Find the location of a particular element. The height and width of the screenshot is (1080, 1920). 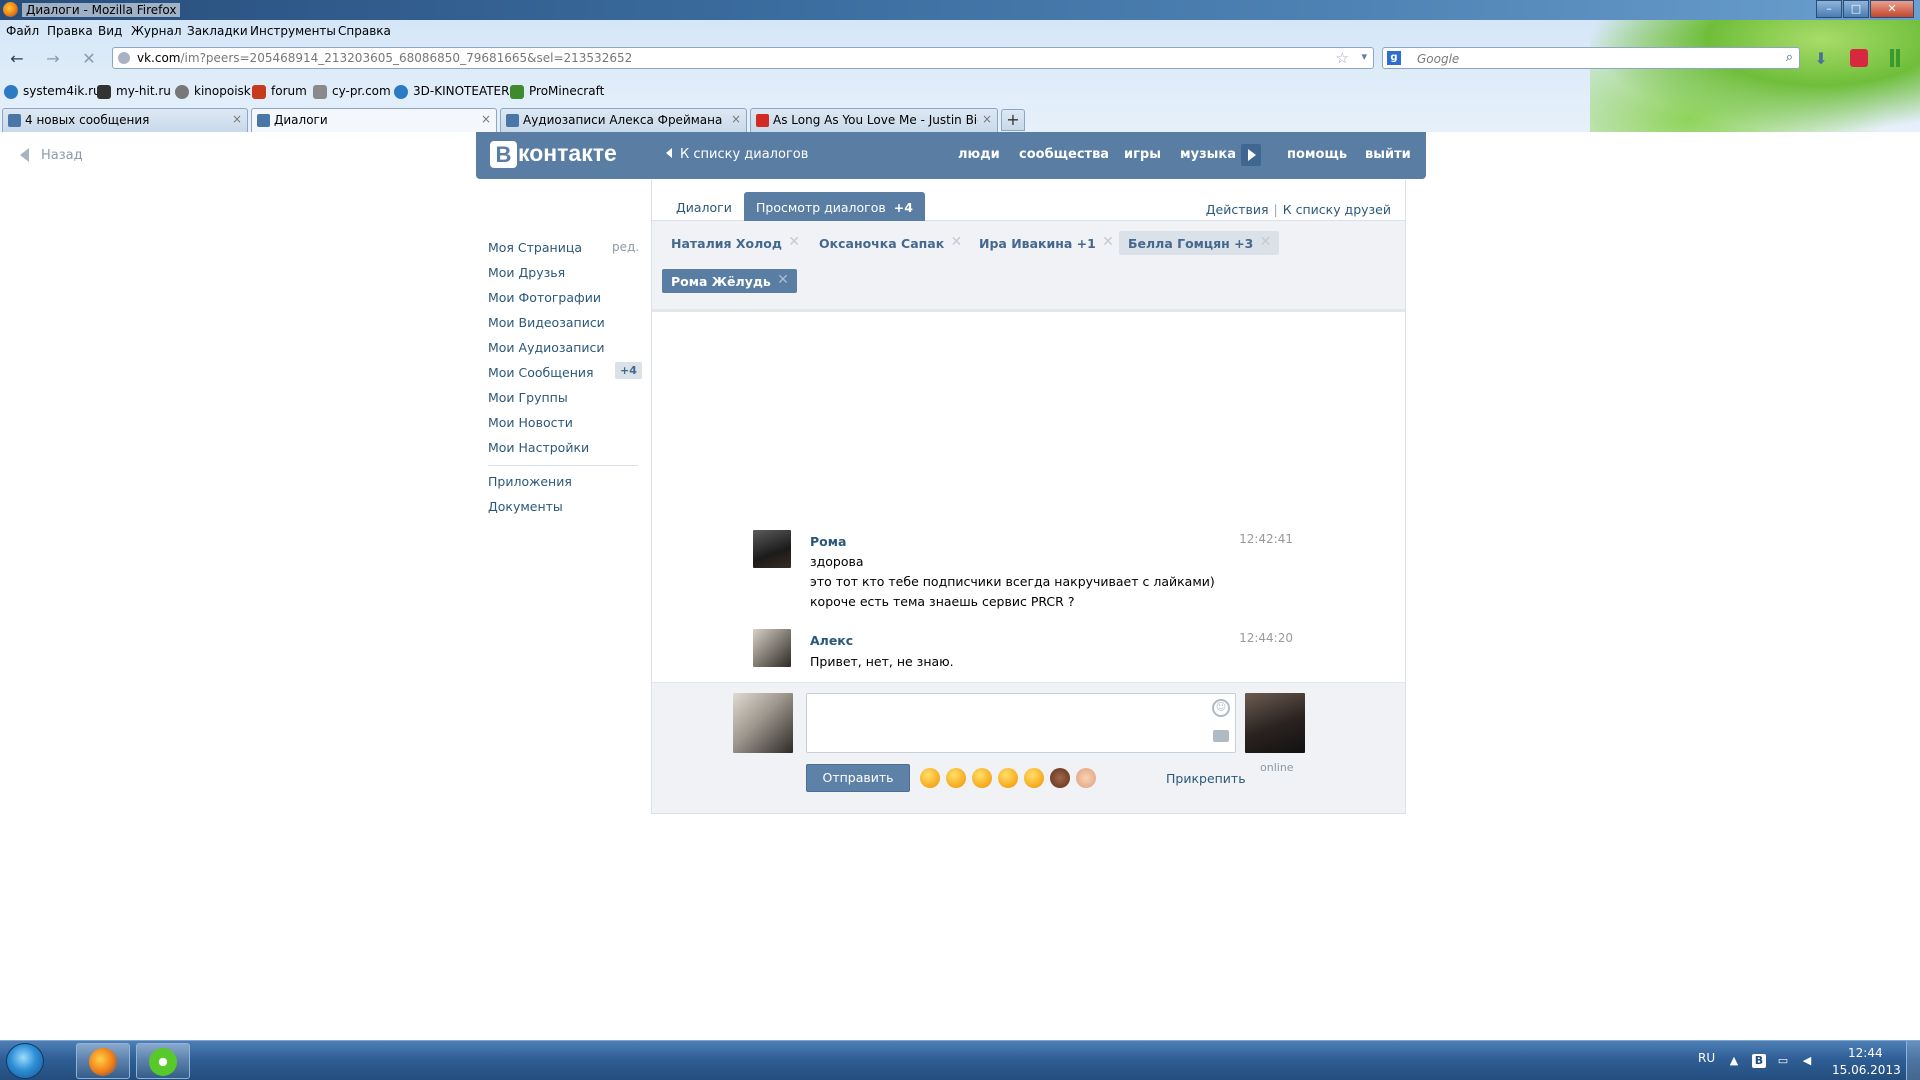

emoji-smile-icon is located at coordinates (956, 778).